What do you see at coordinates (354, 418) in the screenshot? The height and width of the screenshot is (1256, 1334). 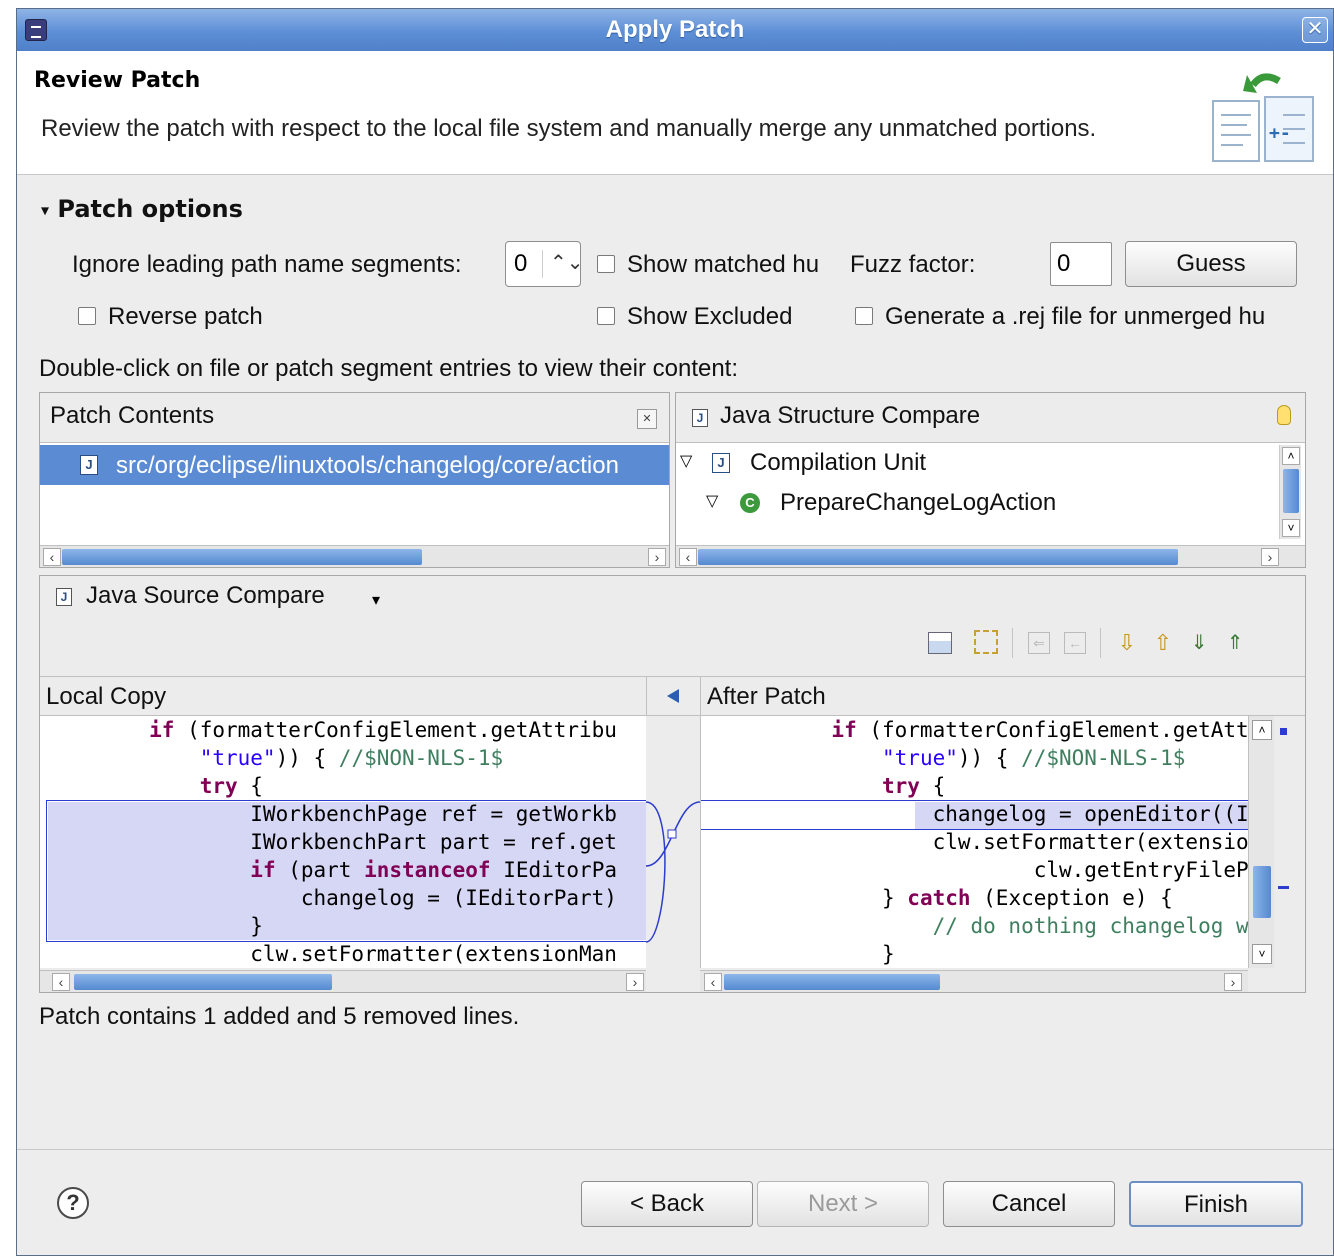 I see `patch-contents-header: Patch Contents ✕` at bounding box center [354, 418].